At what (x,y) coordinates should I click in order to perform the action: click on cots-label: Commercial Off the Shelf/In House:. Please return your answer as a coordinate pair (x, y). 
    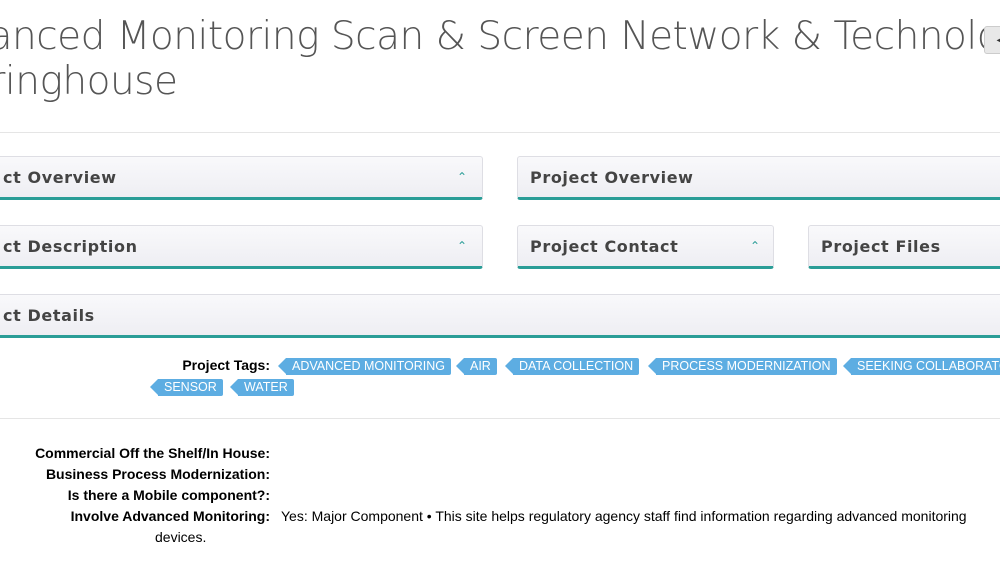
    Looking at the image, I should click on (152, 453).